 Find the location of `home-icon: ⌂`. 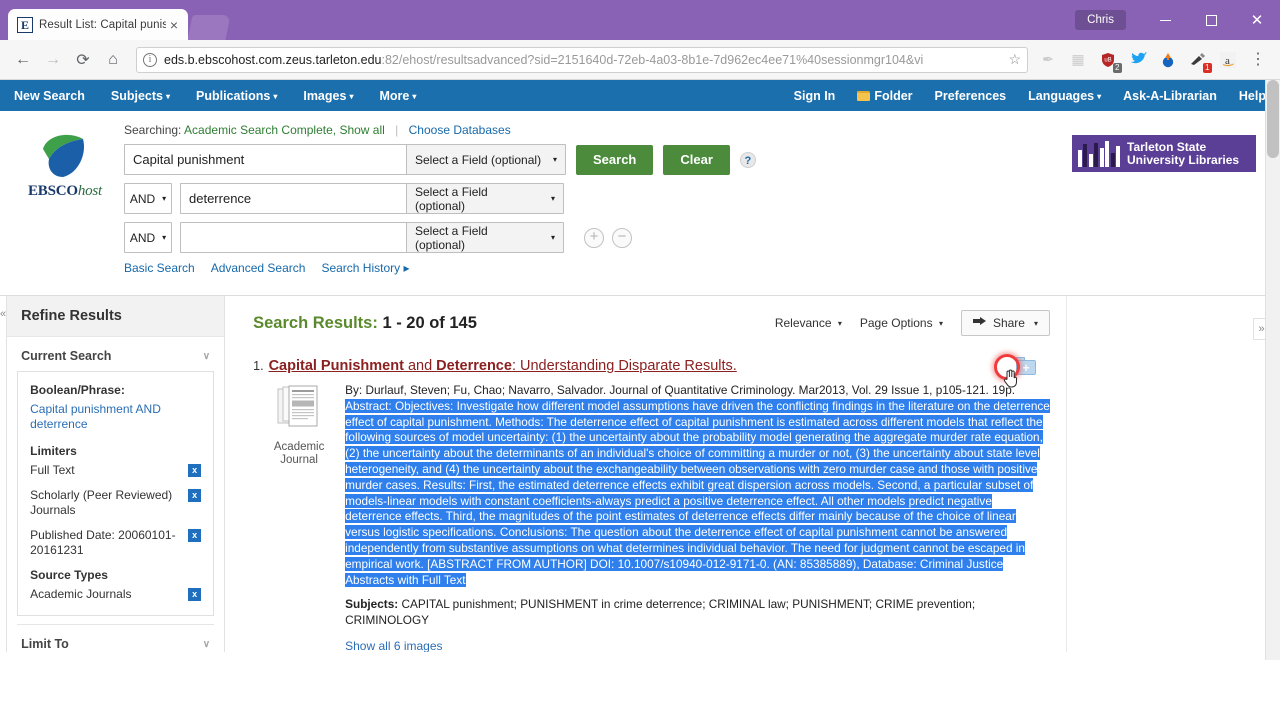

home-icon: ⌂ is located at coordinates (113, 60).